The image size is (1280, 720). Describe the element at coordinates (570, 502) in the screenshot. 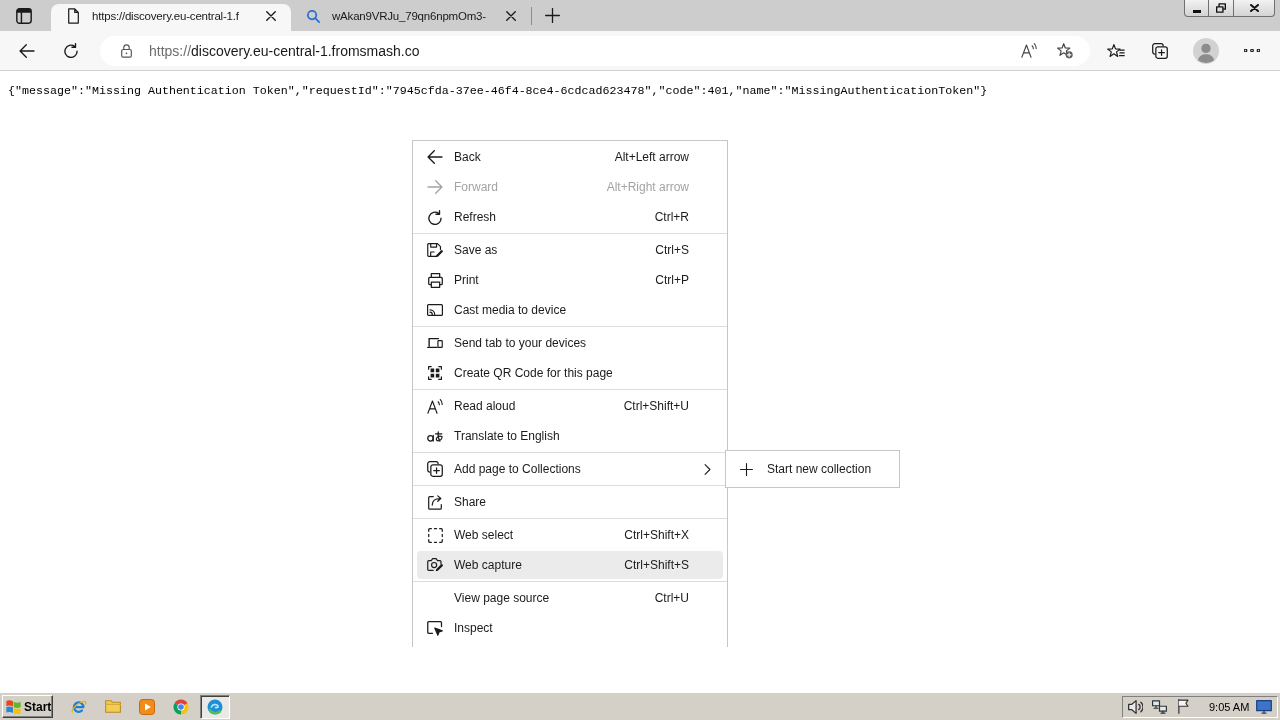

I see `menu-item: Share` at that location.